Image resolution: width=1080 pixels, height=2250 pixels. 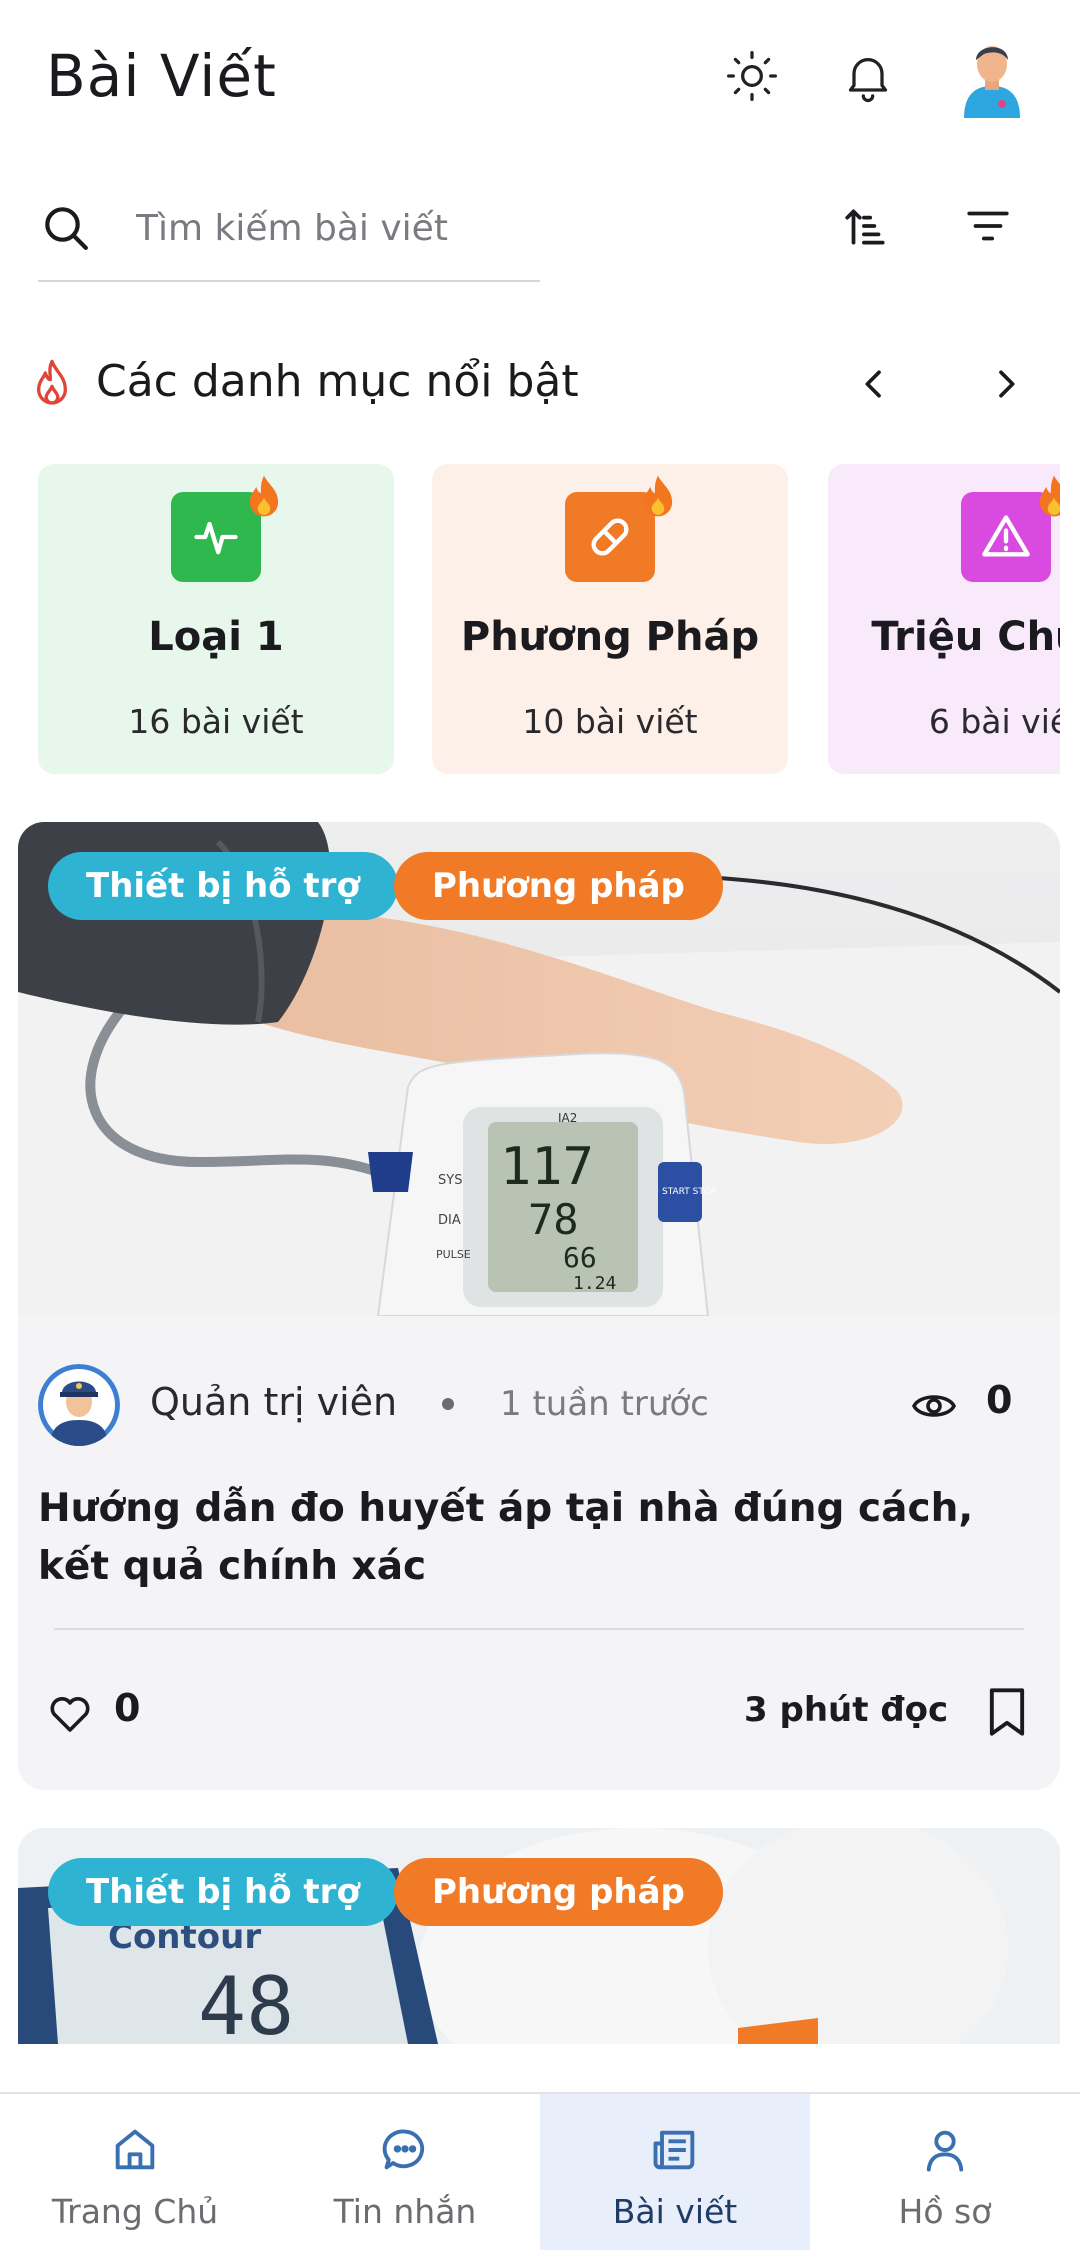 I want to click on divider, so click(x=539, y=1629).